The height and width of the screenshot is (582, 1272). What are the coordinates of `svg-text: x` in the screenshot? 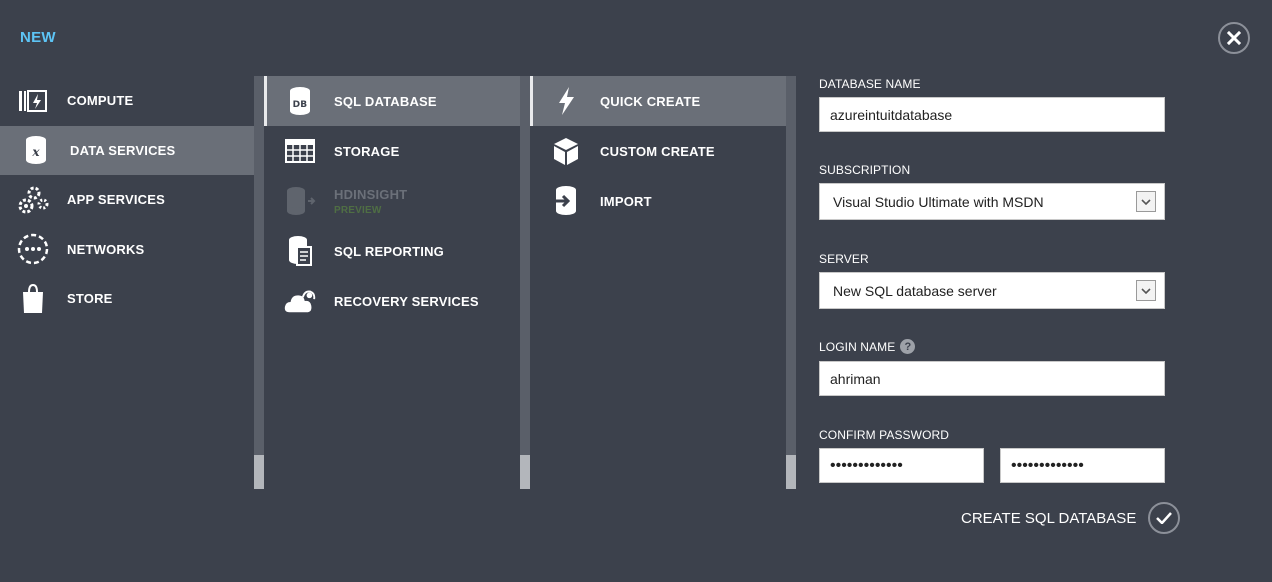 It's located at (35, 152).